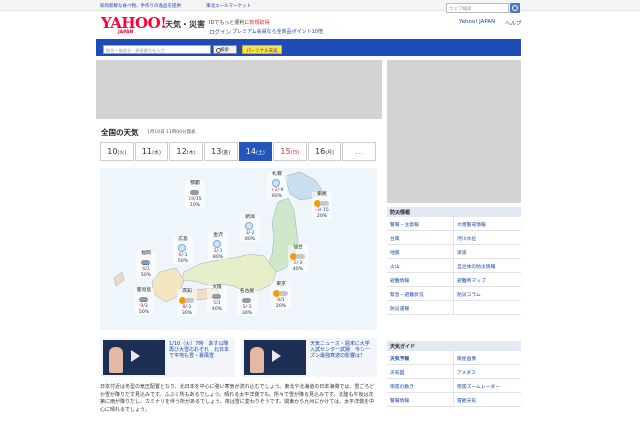 Image resolution: width=640 pixels, height=426 pixels. I want to click on yahoo-japan-link: Yahoo! JAPAN, so click(477, 22).